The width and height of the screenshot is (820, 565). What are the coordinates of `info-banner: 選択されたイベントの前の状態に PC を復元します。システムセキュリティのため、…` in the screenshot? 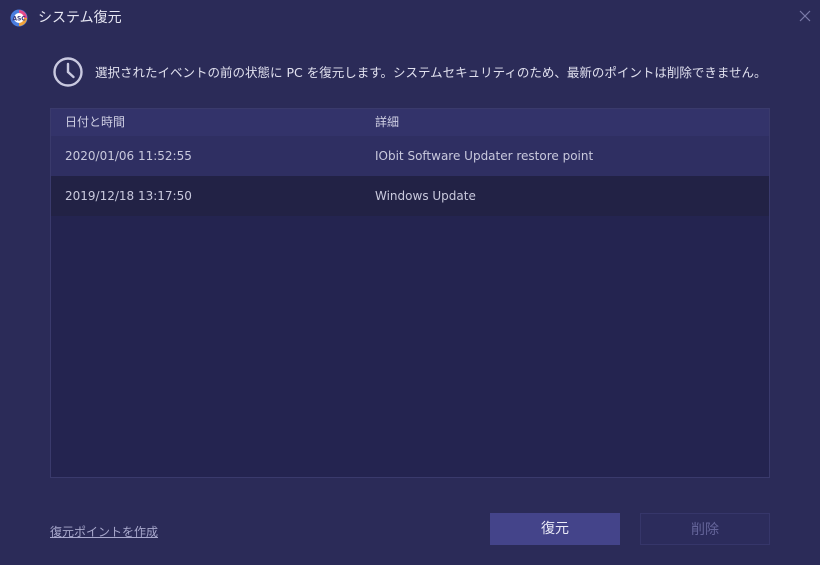 It's located at (412, 74).